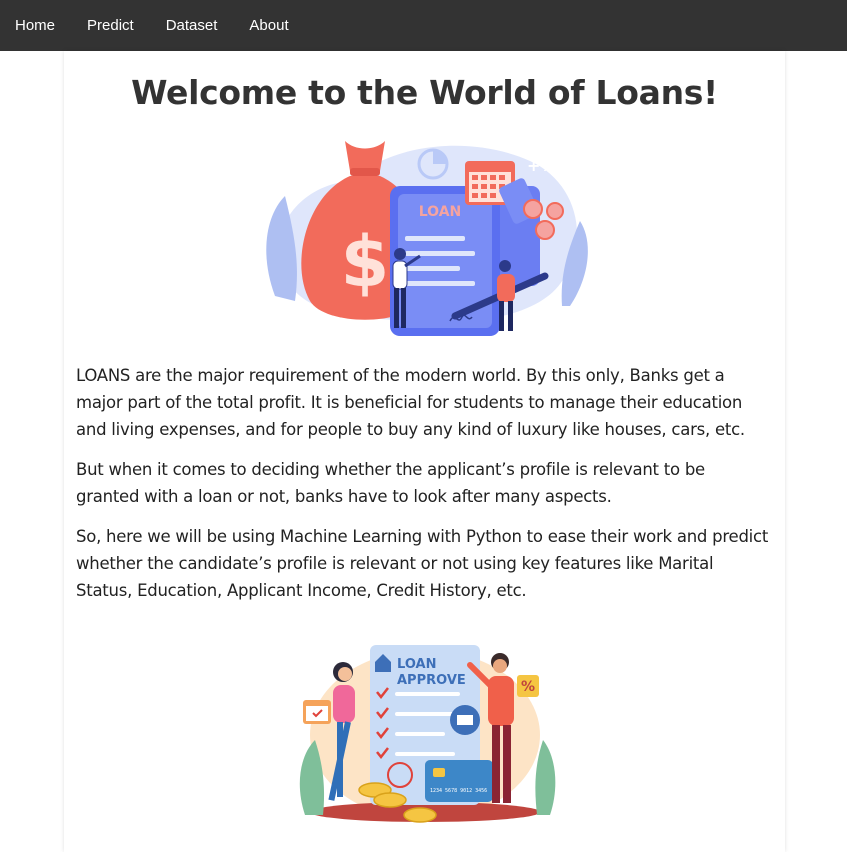  What do you see at coordinates (426, 238) in the screenshot?
I see `loan-hero-illustration: $ LOAN +%` at bounding box center [426, 238].